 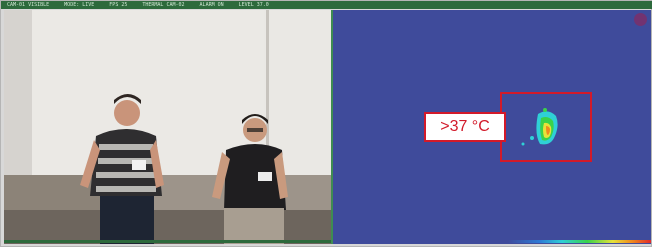 I want to click on visible-feed-bottom-bar, so click(x=167, y=241).